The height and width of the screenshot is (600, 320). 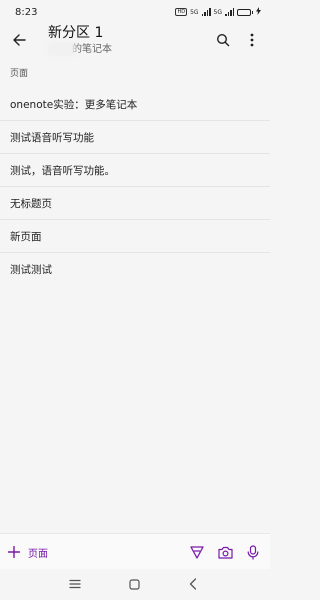 I want to click on back-arrow-icon, so click(x=19, y=40).